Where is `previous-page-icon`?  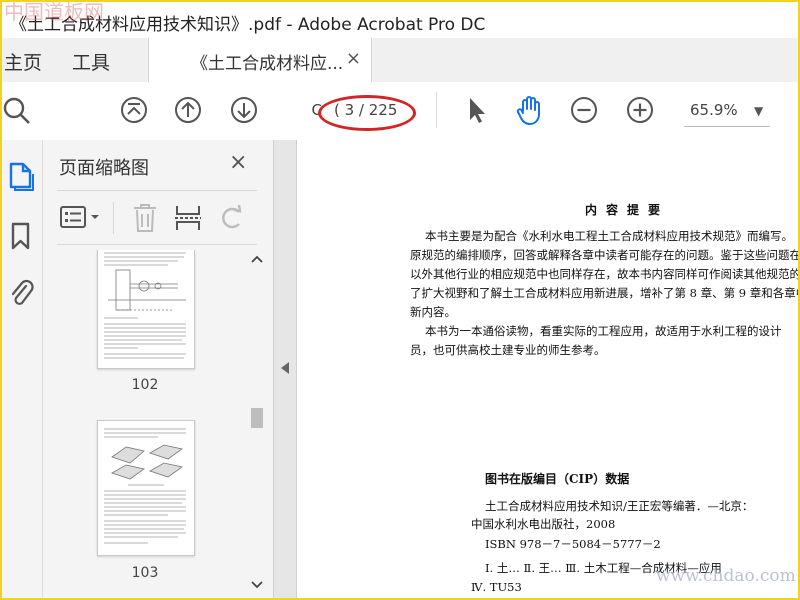 previous-page-icon is located at coordinates (188, 110).